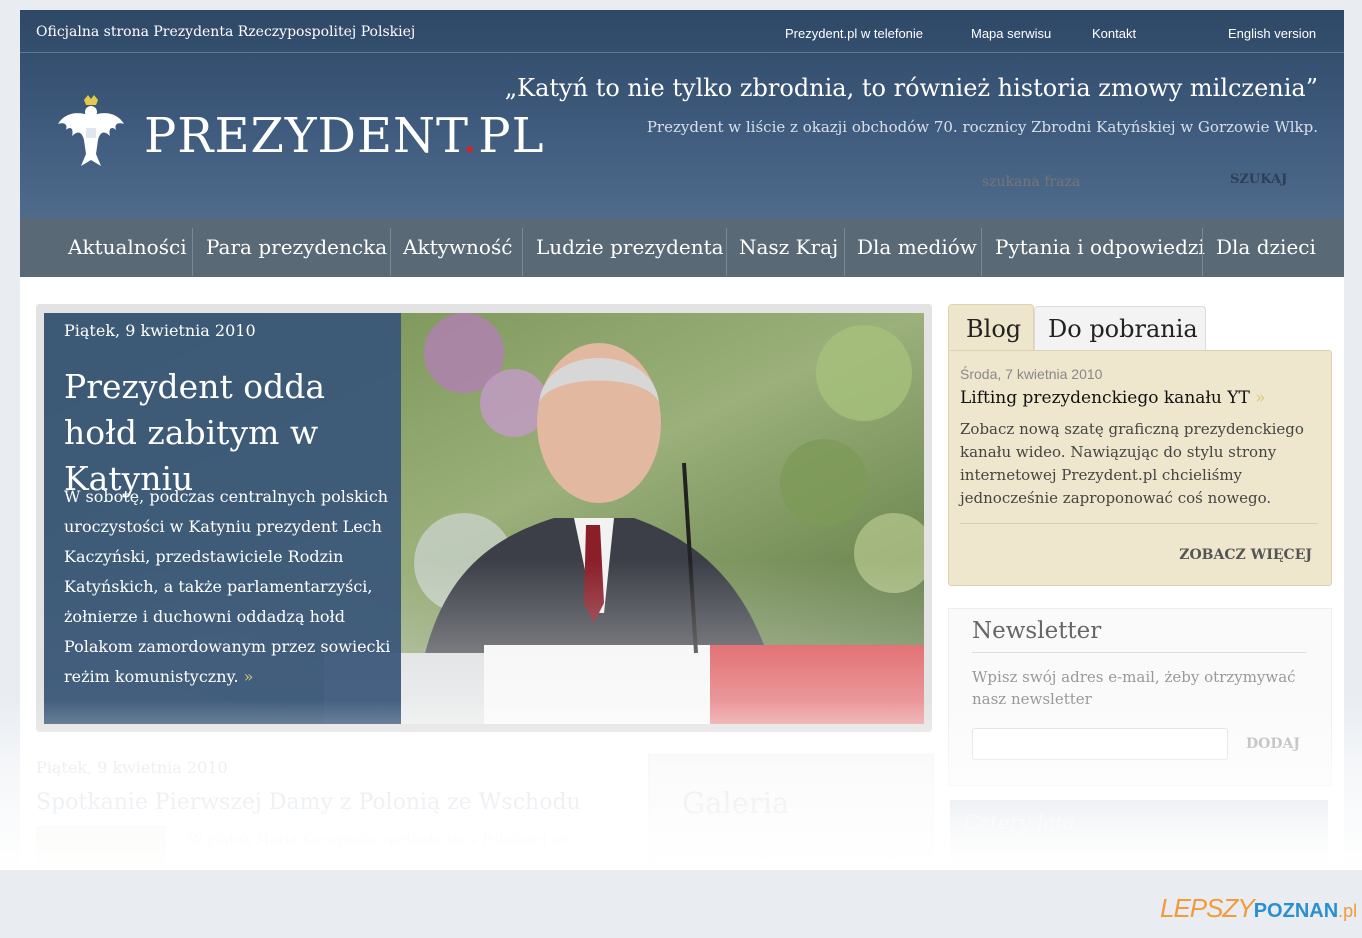 Image resolution: width=1362 pixels, height=938 pixels. What do you see at coordinates (1266, 247) in the screenshot?
I see `nav-item-dla-dzieci: Dla dzieci` at bounding box center [1266, 247].